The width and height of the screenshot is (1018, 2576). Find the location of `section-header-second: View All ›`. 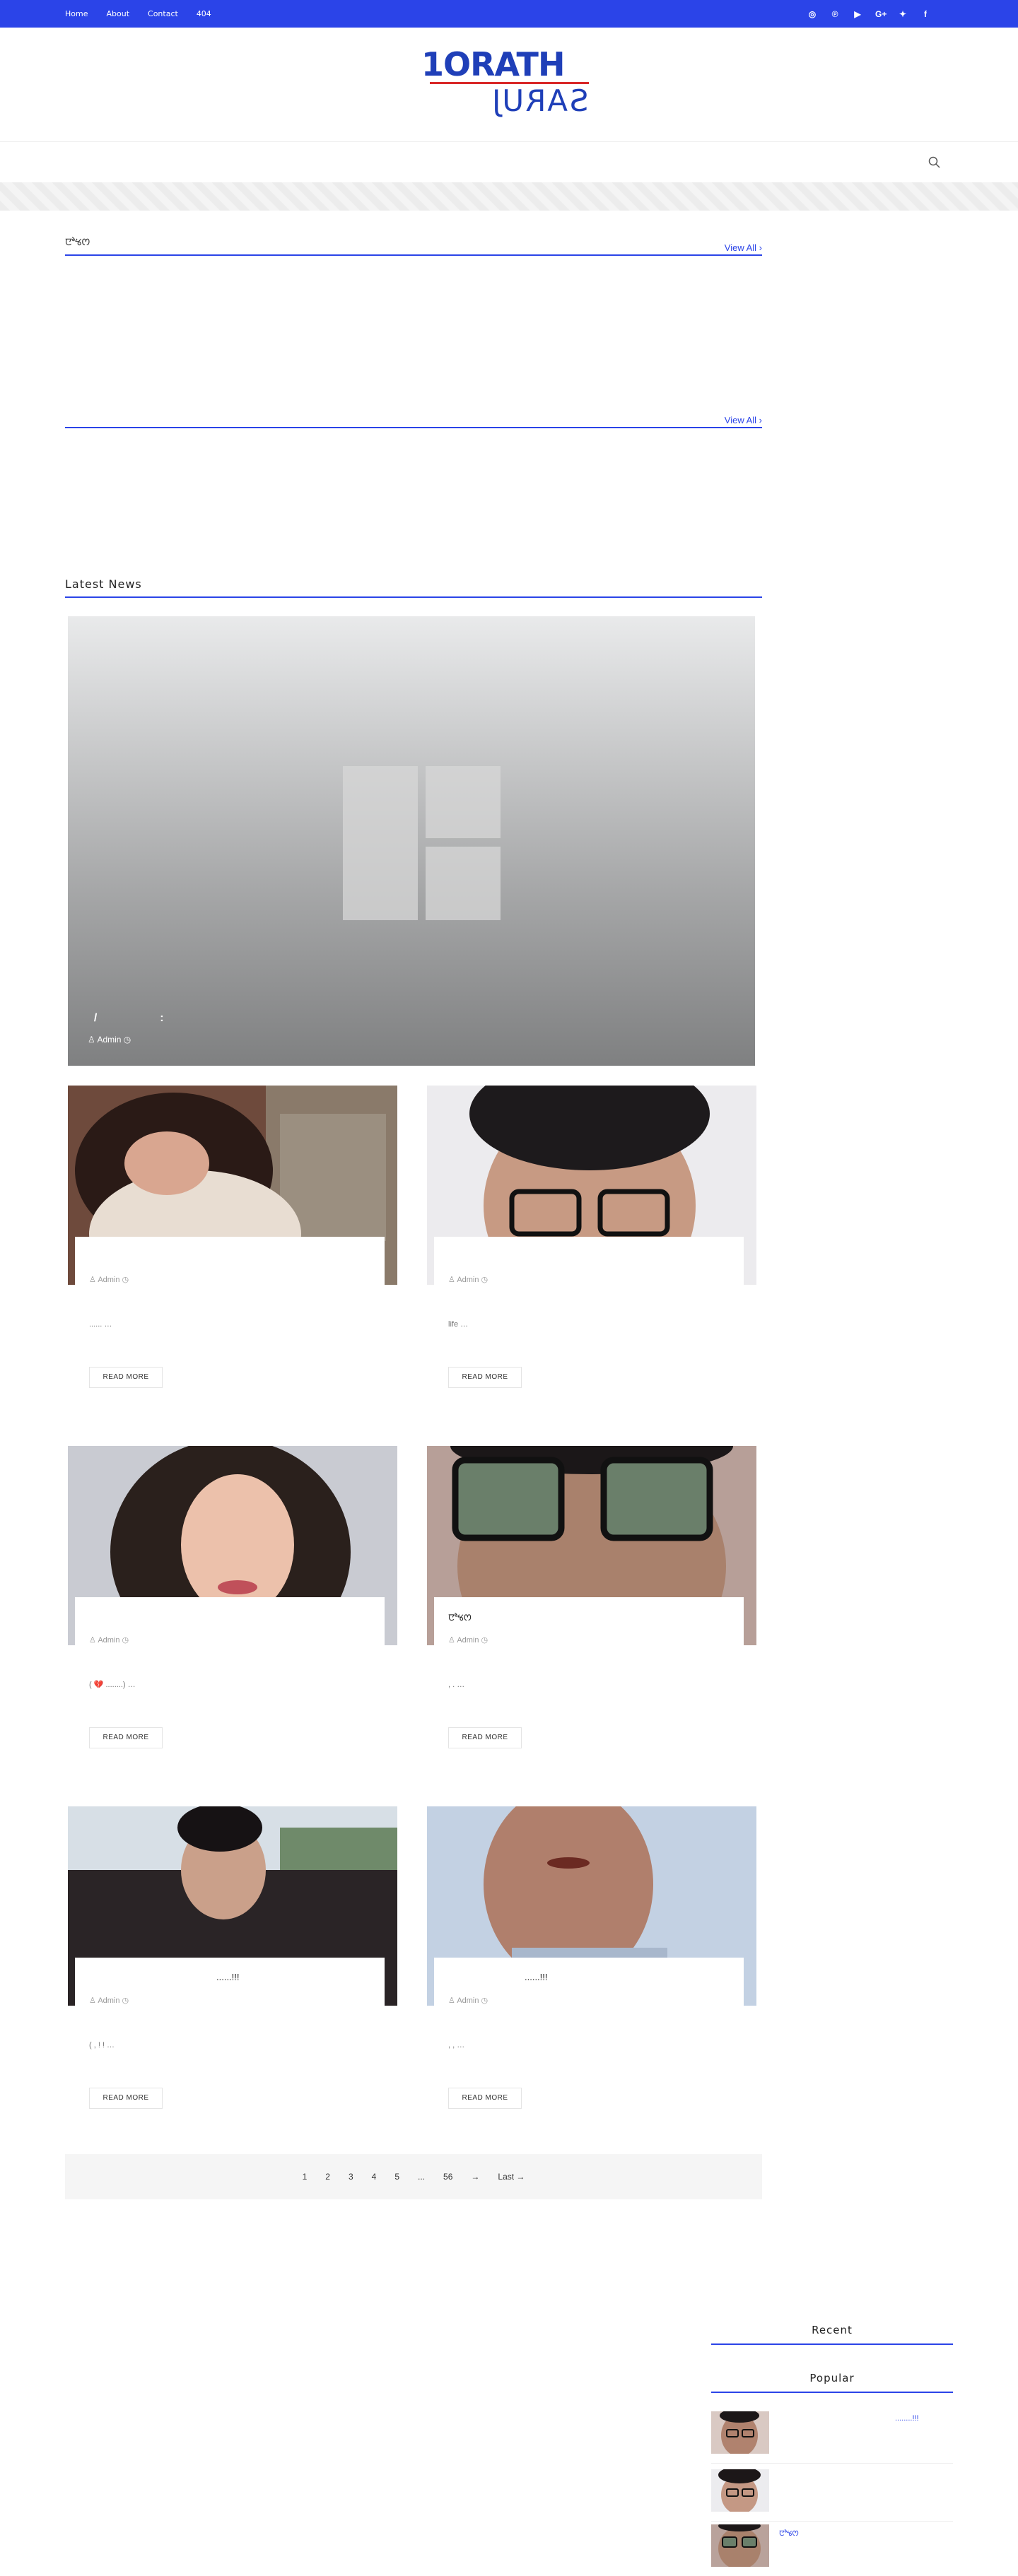

section-header-second: View All › is located at coordinates (414, 414).